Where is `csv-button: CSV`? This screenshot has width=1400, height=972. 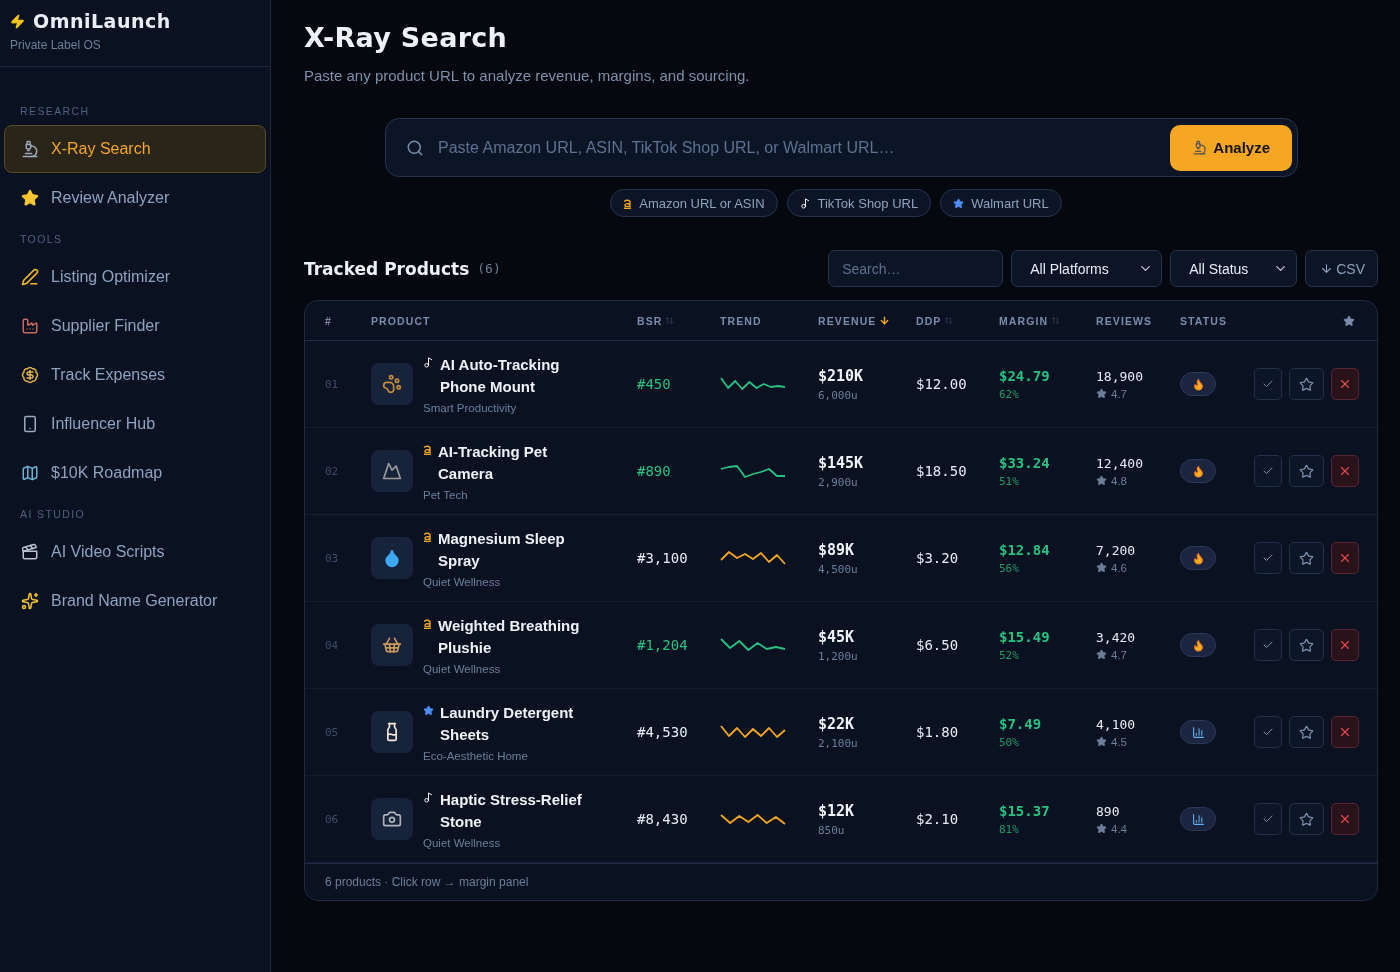 csv-button: CSV is located at coordinates (1341, 268).